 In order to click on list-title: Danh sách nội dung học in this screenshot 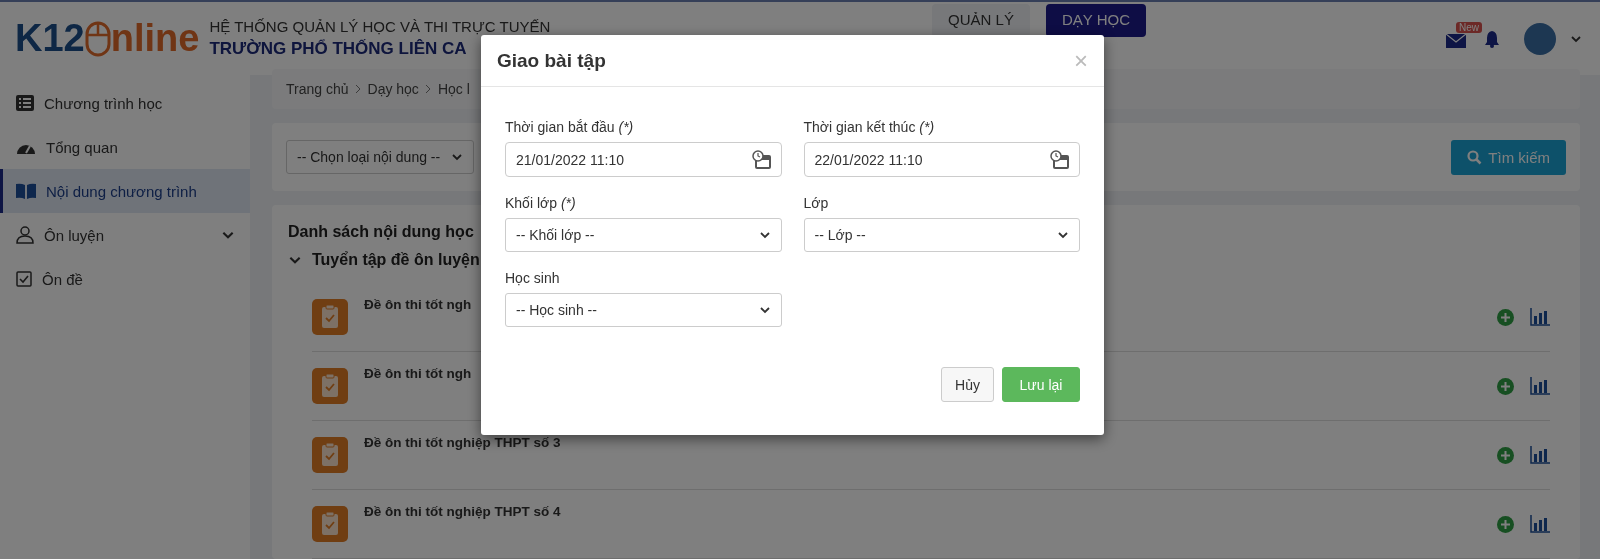, I will do `click(381, 232)`.